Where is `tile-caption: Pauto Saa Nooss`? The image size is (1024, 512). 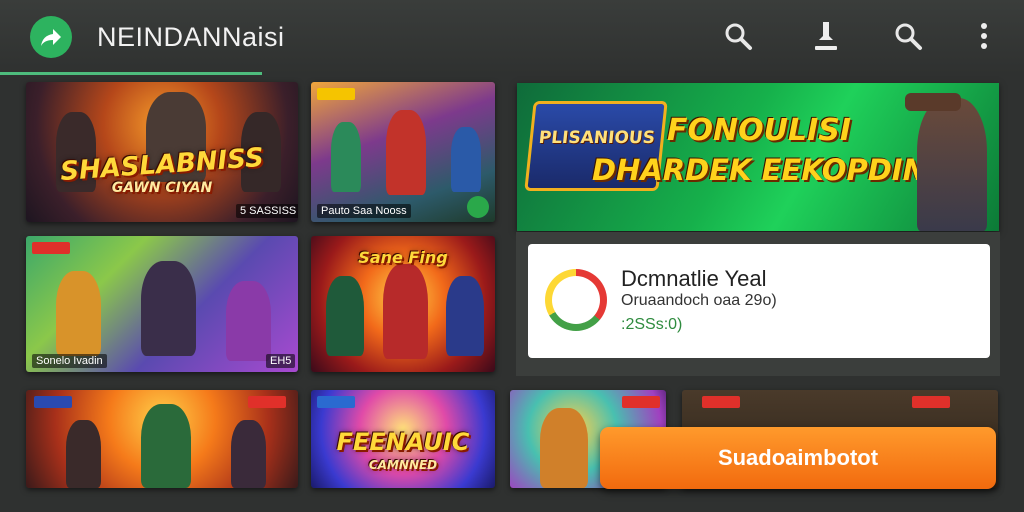
tile-caption: Pauto Saa Nooss is located at coordinates (364, 211).